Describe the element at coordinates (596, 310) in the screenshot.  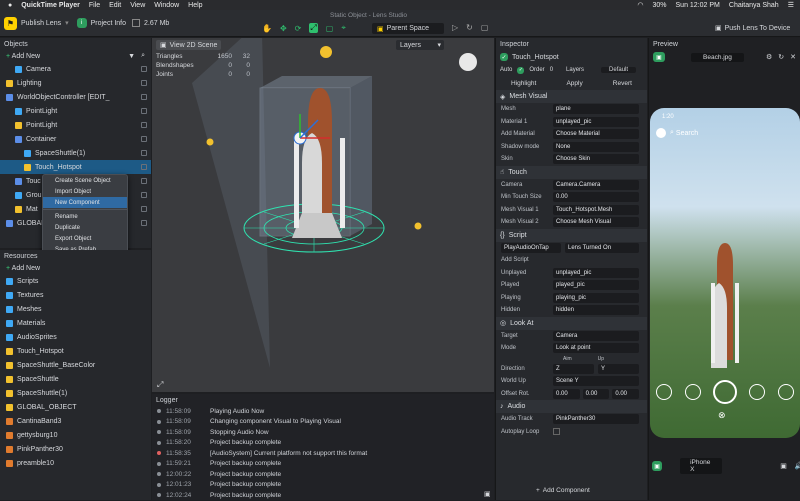
I see `property-field: hidden` at that location.